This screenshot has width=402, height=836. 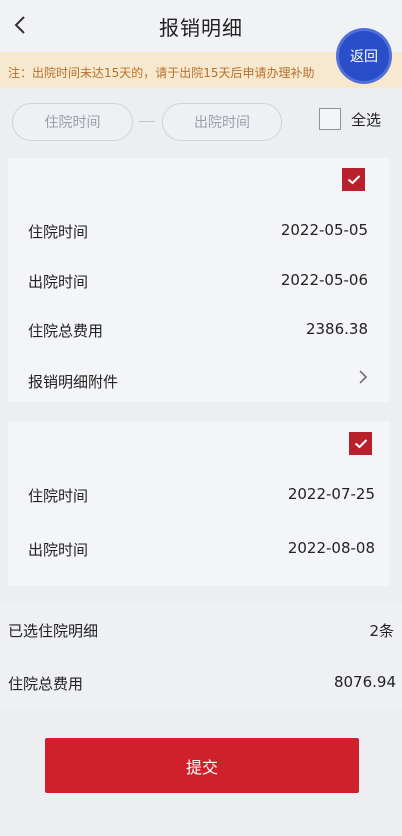 I want to click on discharge-date: 2022-08-08, so click(x=331, y=548).